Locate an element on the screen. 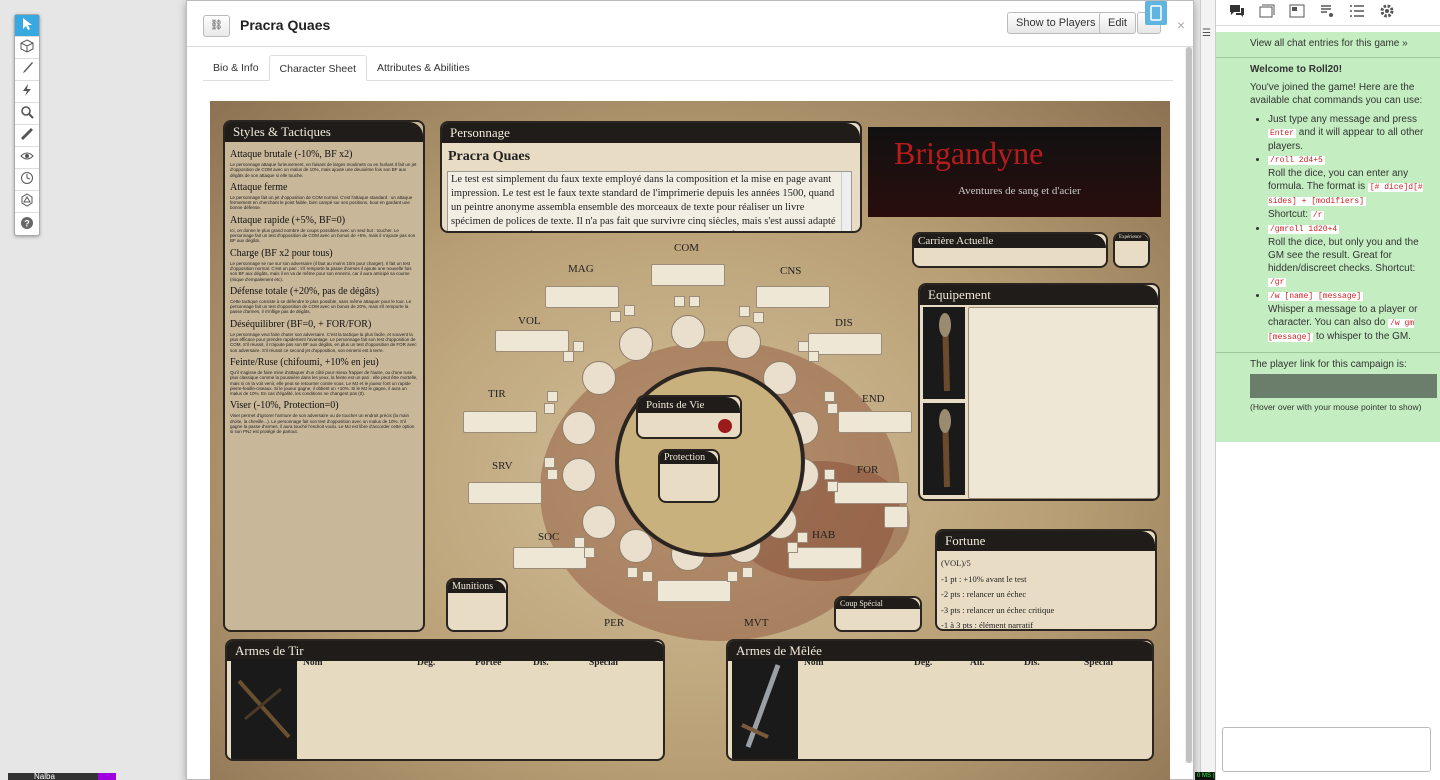 The image size is (1440, 780). player-link-box is located at coordinates (1343, 386).